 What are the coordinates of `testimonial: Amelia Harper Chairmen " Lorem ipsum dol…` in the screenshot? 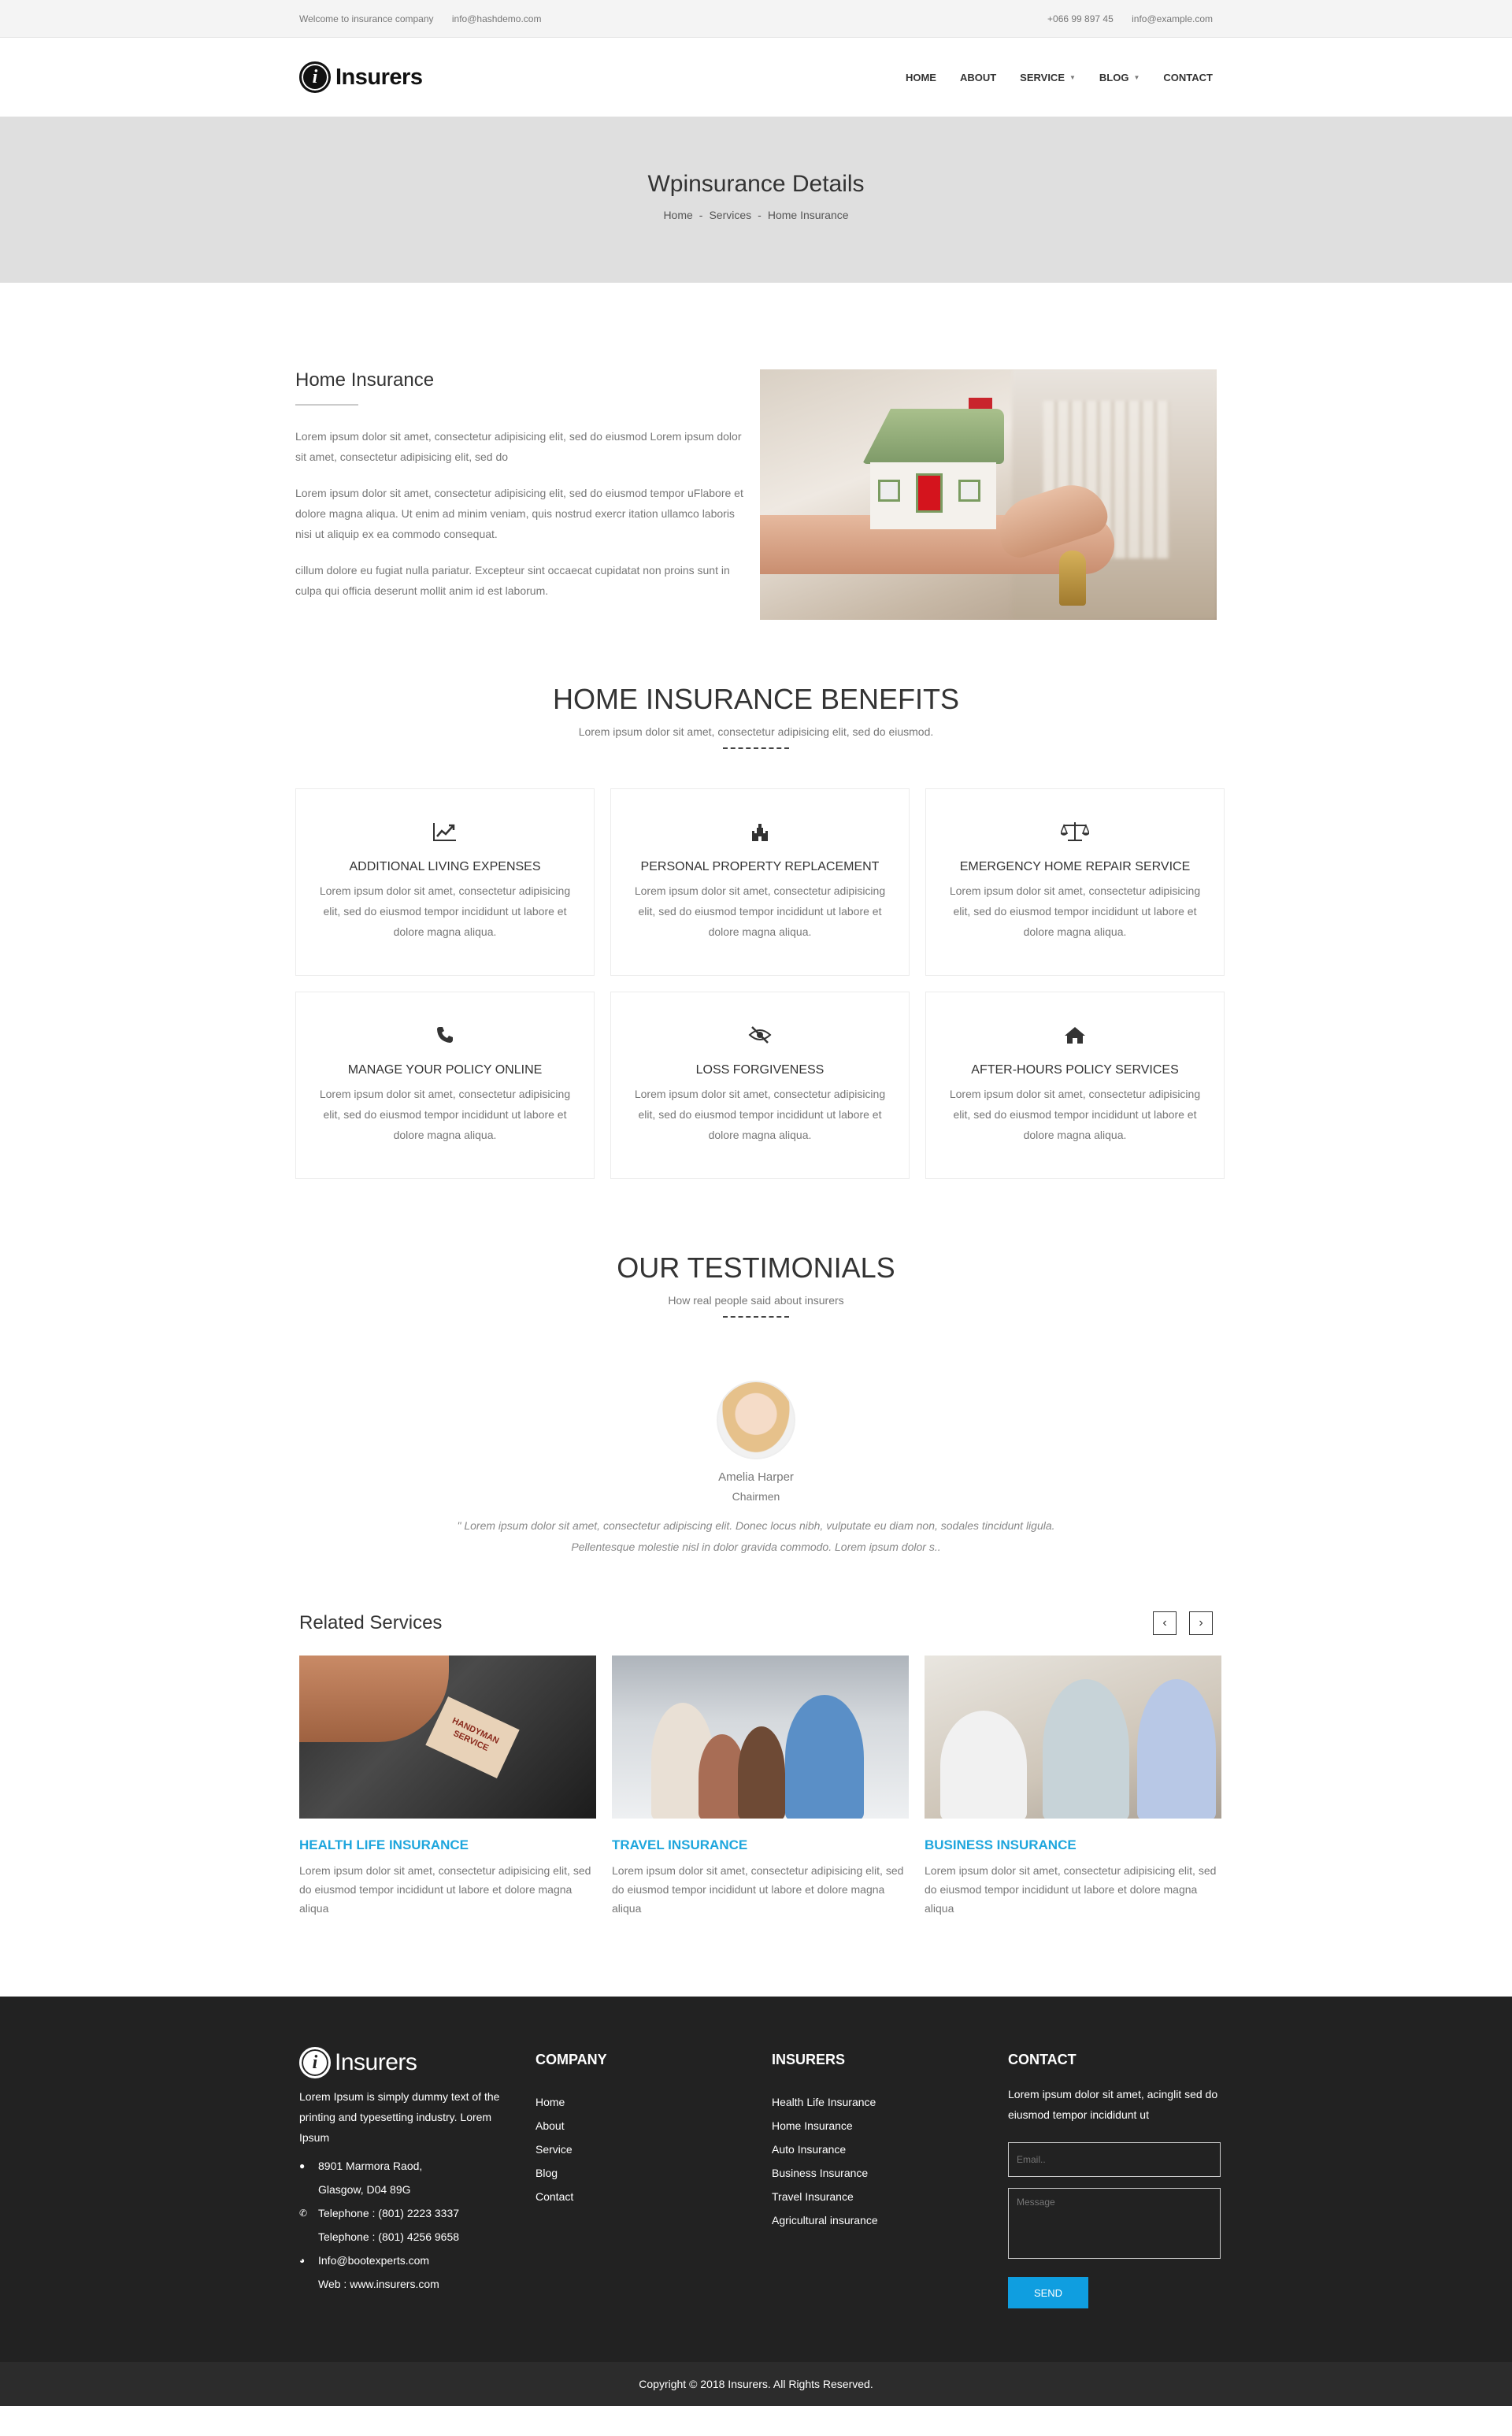 It's located at (756, 1469).